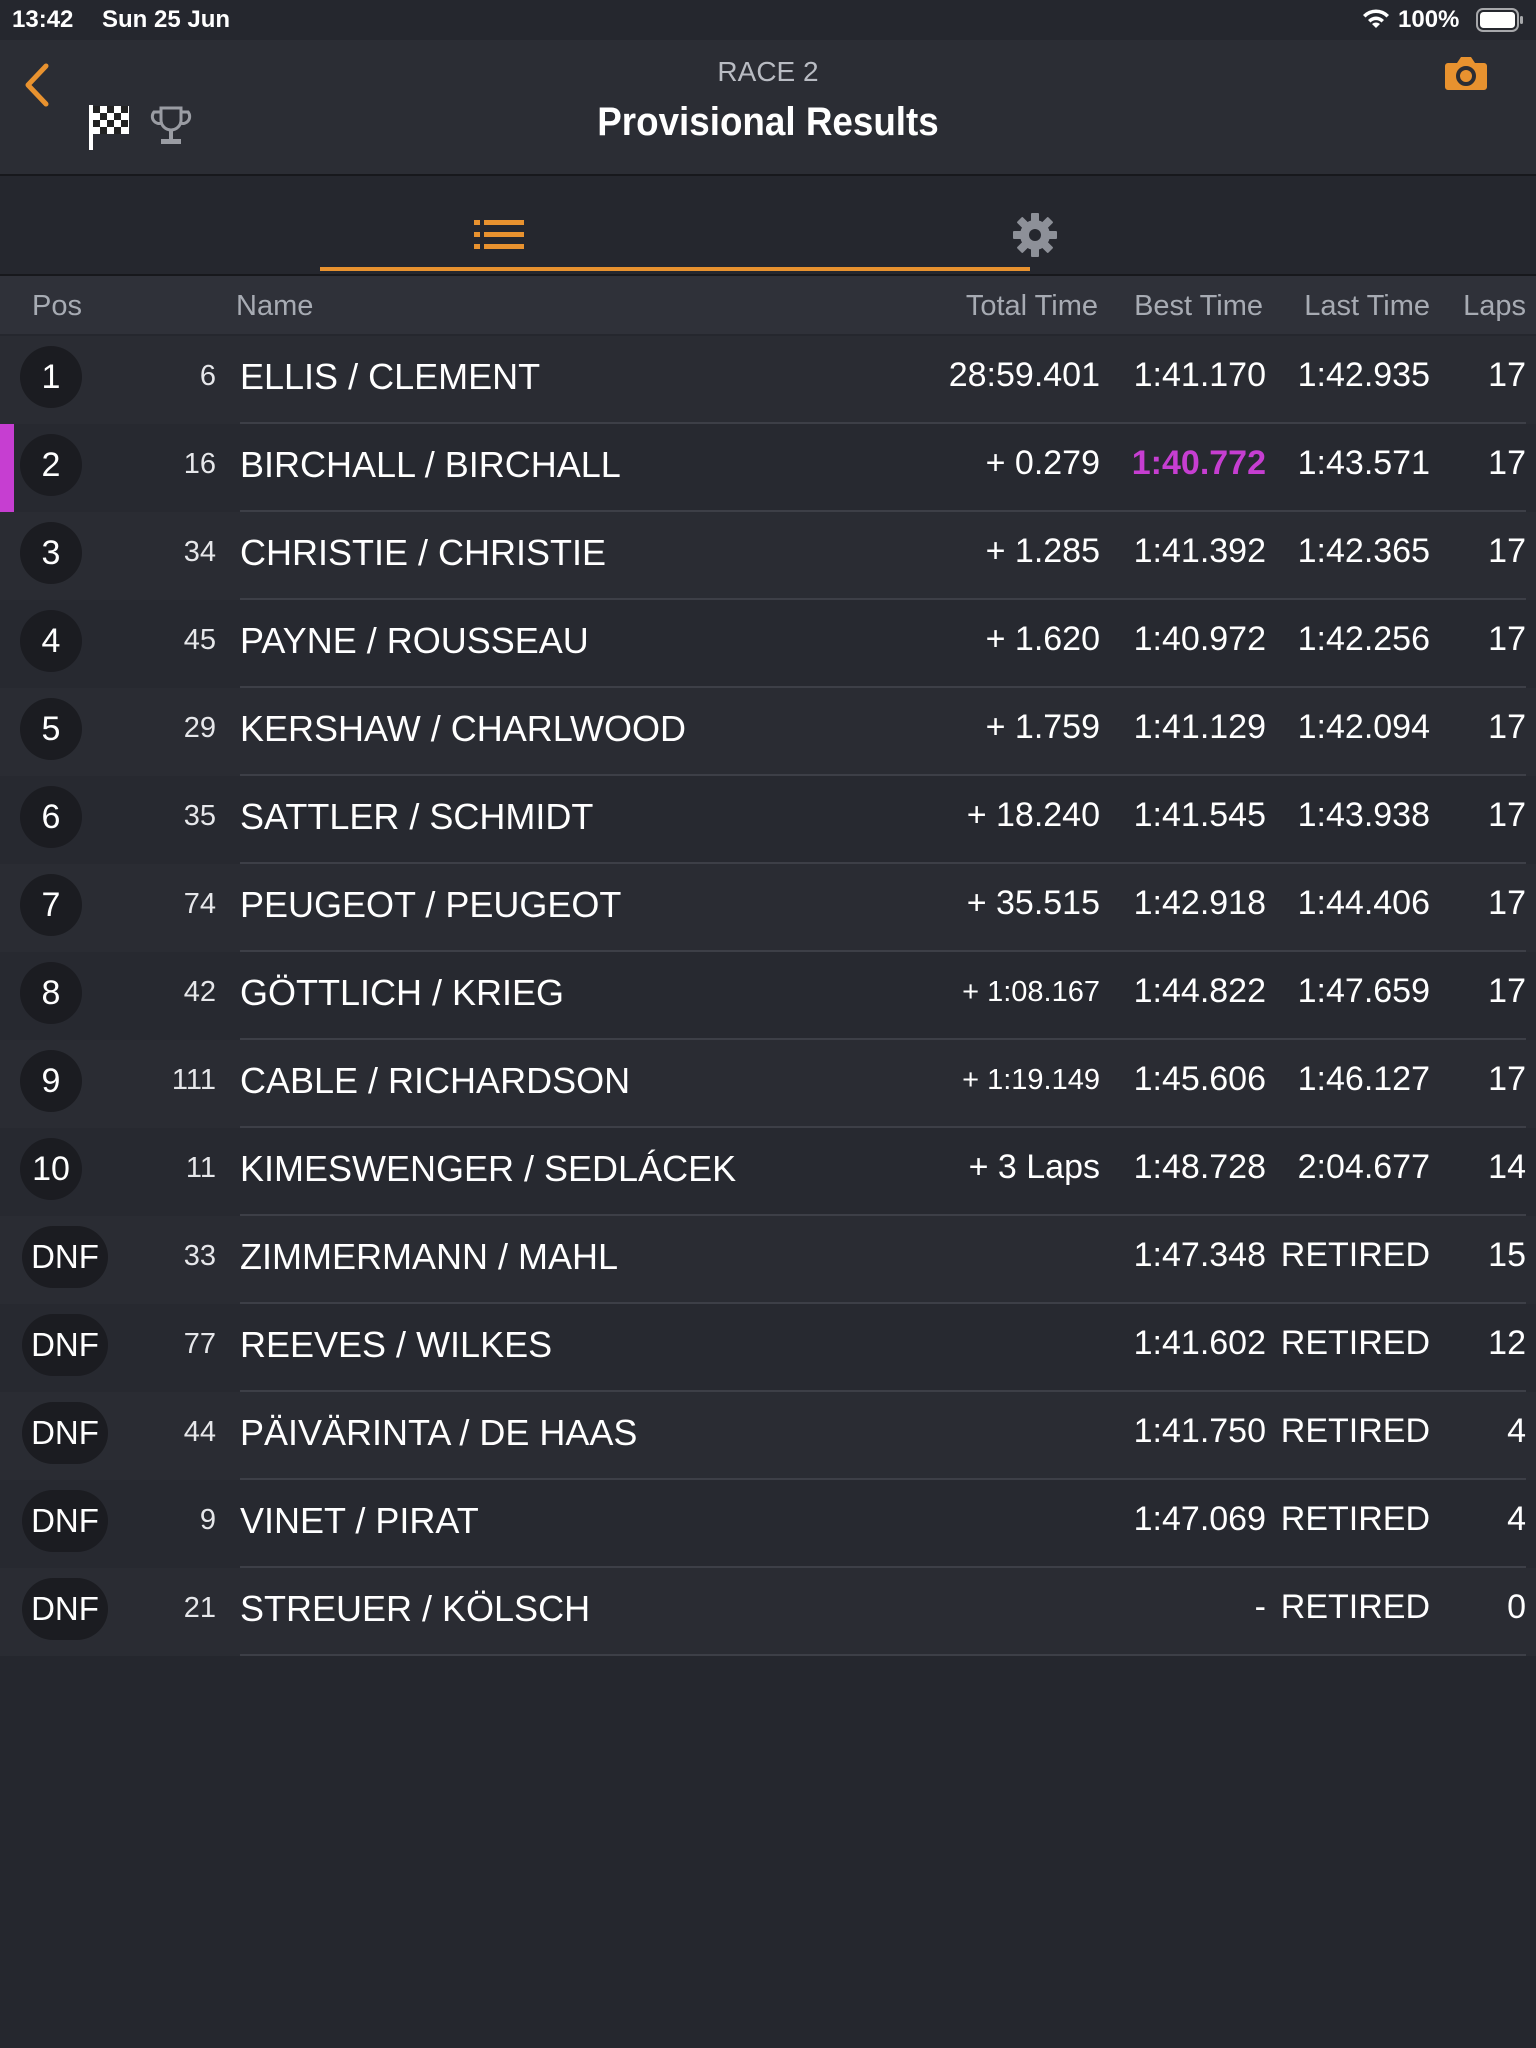 This screenshot has height=2048, width=1536. I want to click on column-header-pos: Pos, so click(57, 306).